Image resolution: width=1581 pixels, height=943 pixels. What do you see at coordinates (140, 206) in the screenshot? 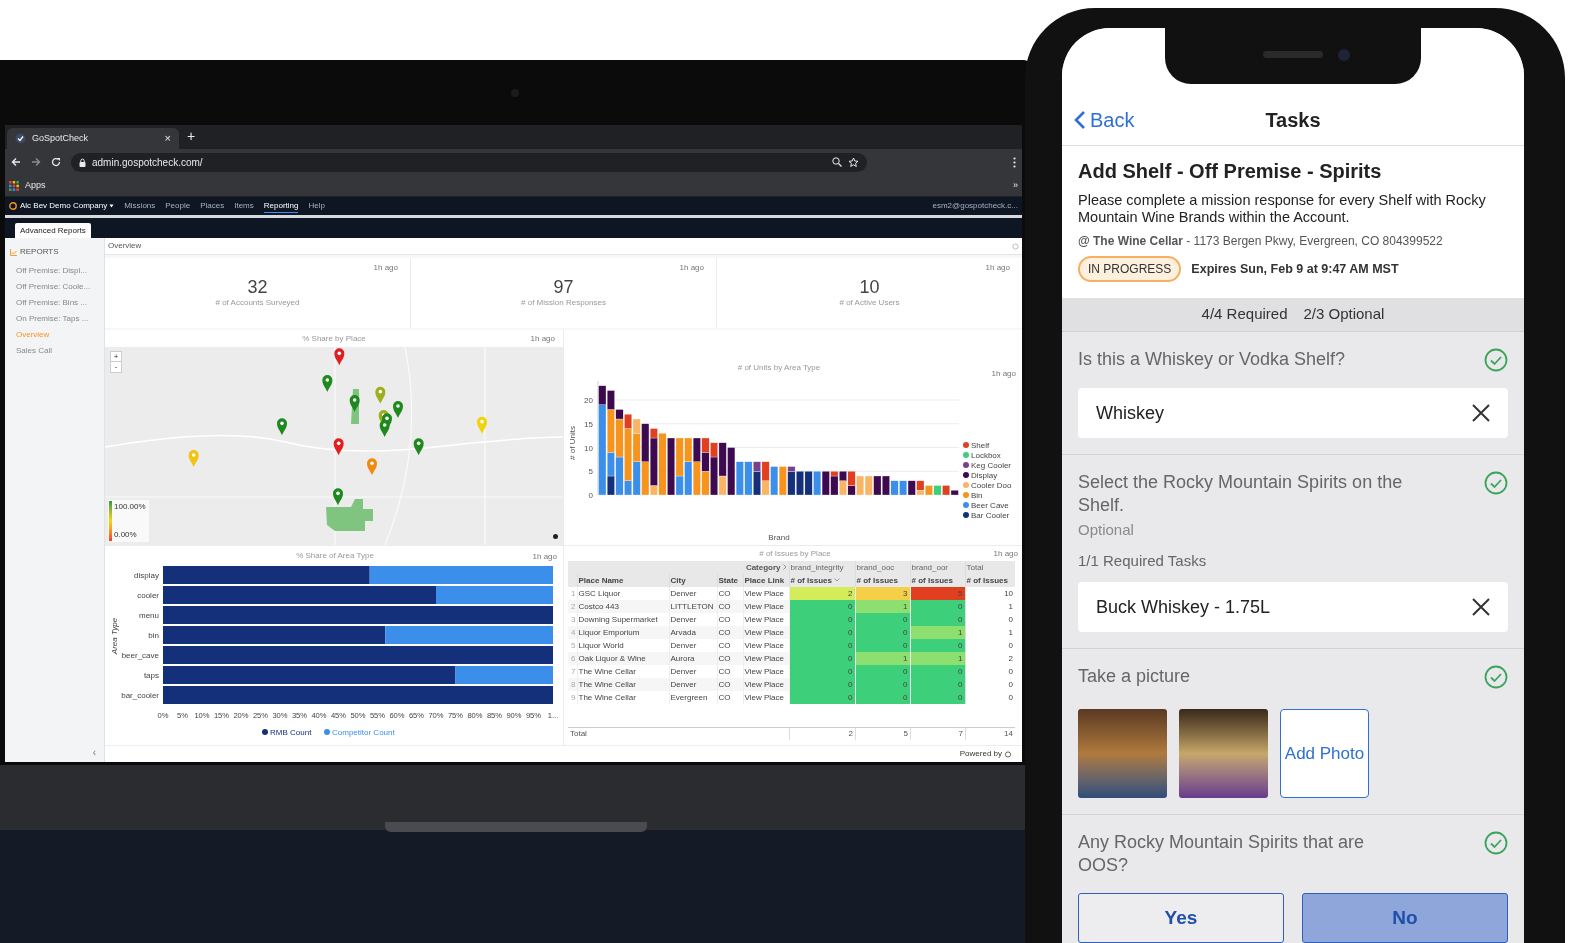
I see `nav-link: Missions` at bounding box center [140, 206].